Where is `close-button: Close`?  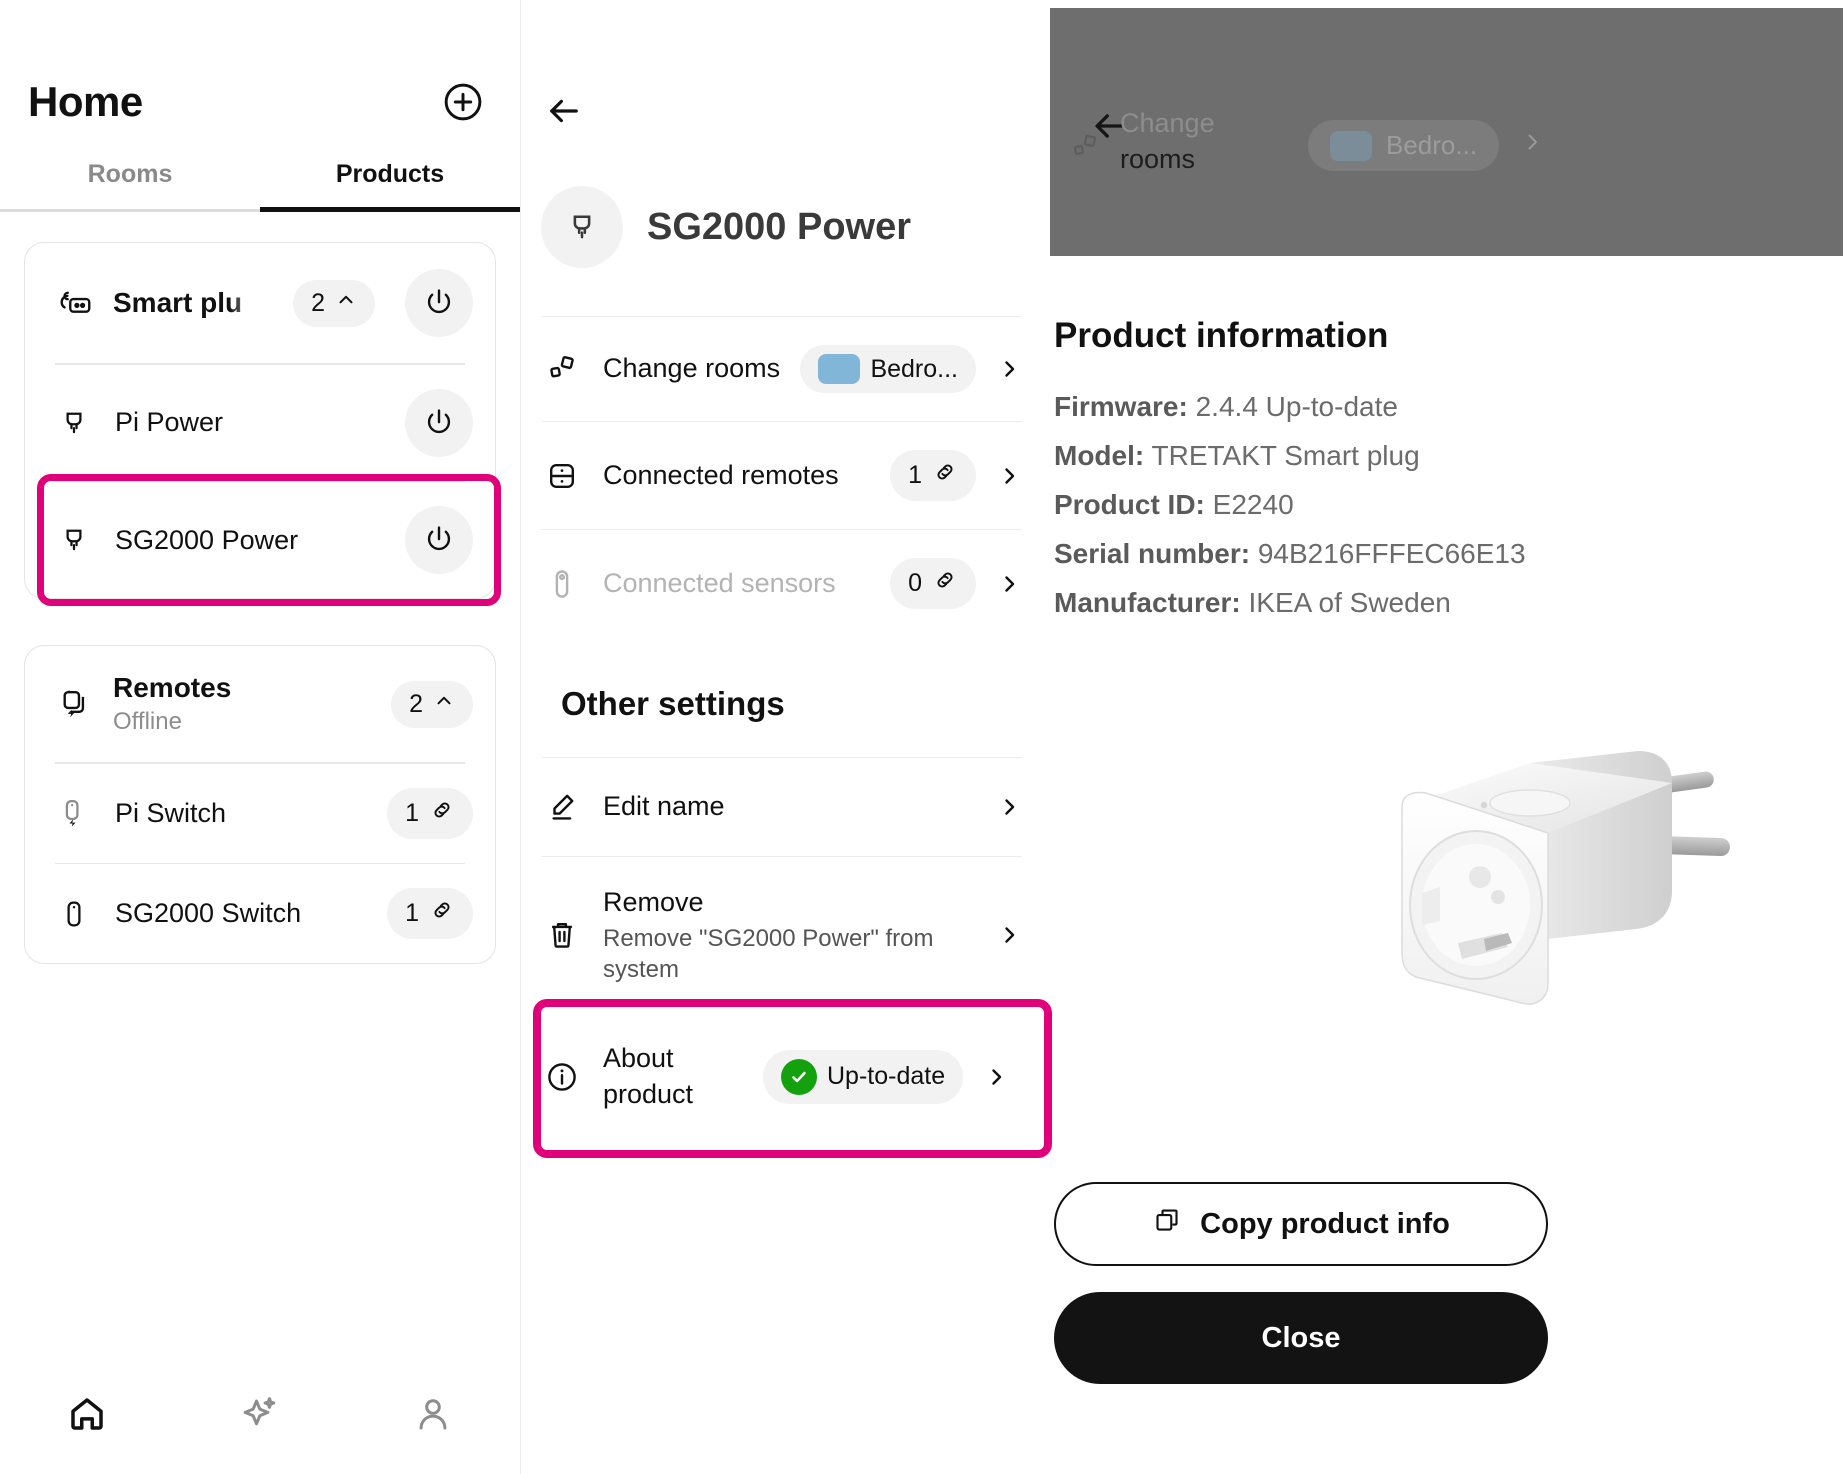
close-button: Close is located at coordinates (1301, 1338).